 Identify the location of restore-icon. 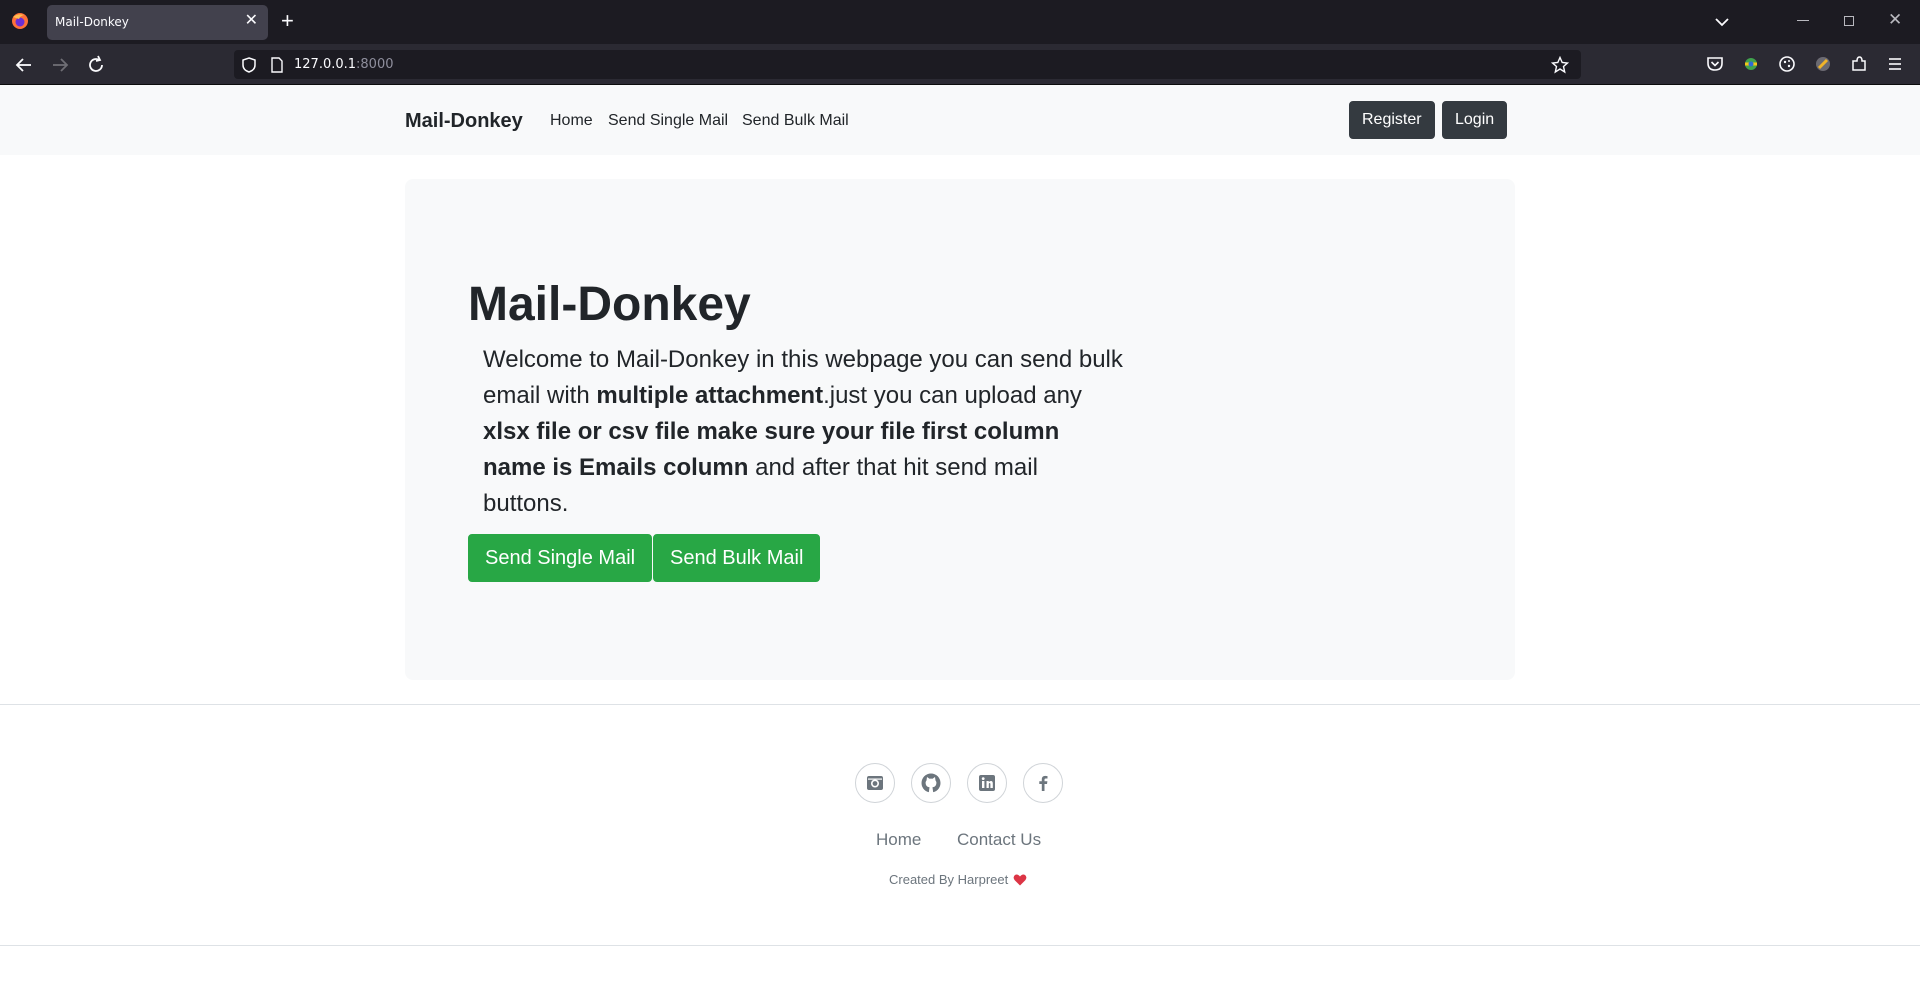
(1849, 21).